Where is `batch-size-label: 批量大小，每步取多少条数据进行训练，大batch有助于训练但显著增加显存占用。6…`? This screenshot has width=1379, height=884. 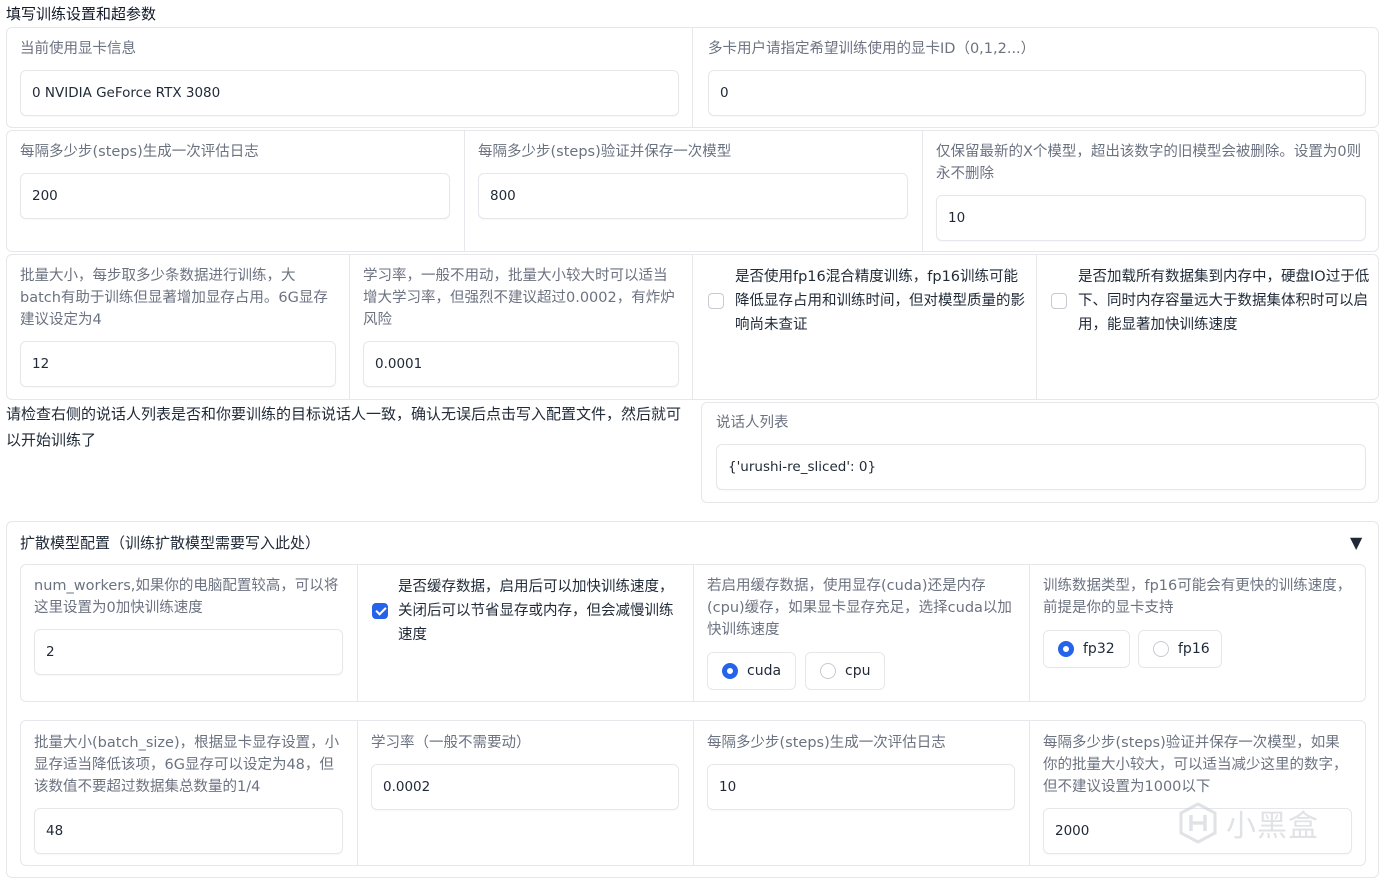 batch-size-label: 批量大小，每步取多少条数据进行训练，大batch有助于训练但显著增加显存占用。6… is located at coordinates (174, 298).